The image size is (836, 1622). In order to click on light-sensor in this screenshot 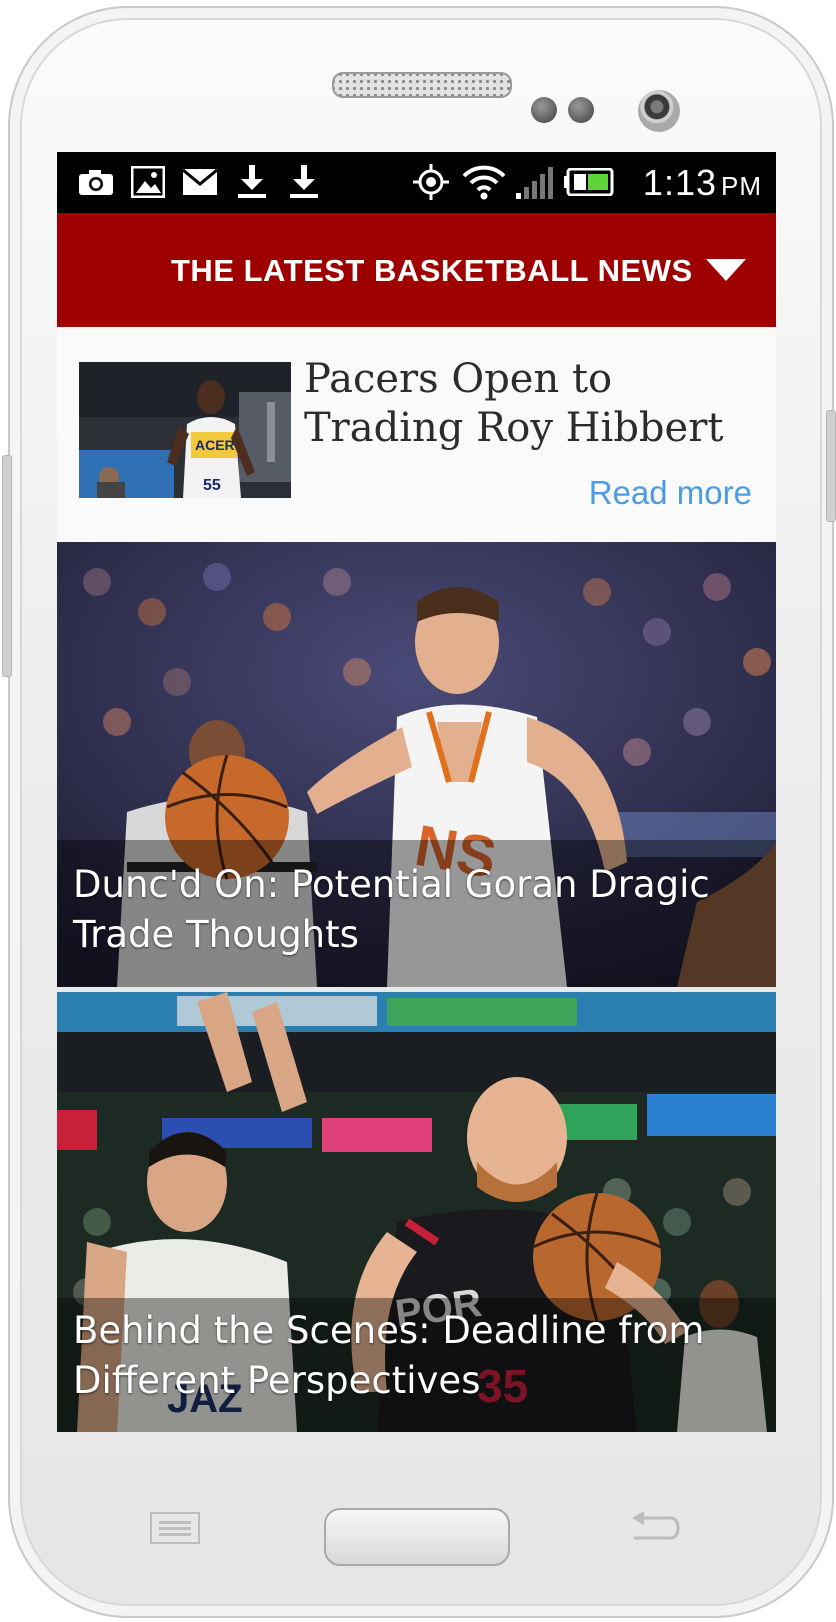, I will do `click(581, 110)`.